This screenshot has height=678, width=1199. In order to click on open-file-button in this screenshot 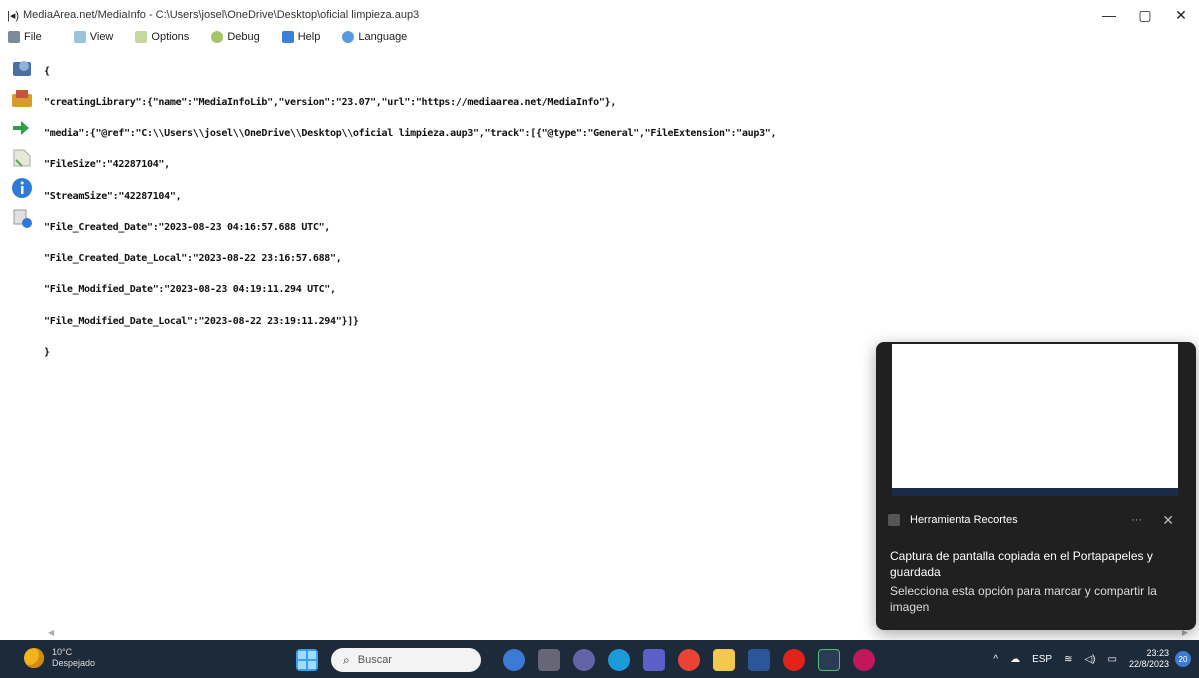, I will do `click(22, 68)`.